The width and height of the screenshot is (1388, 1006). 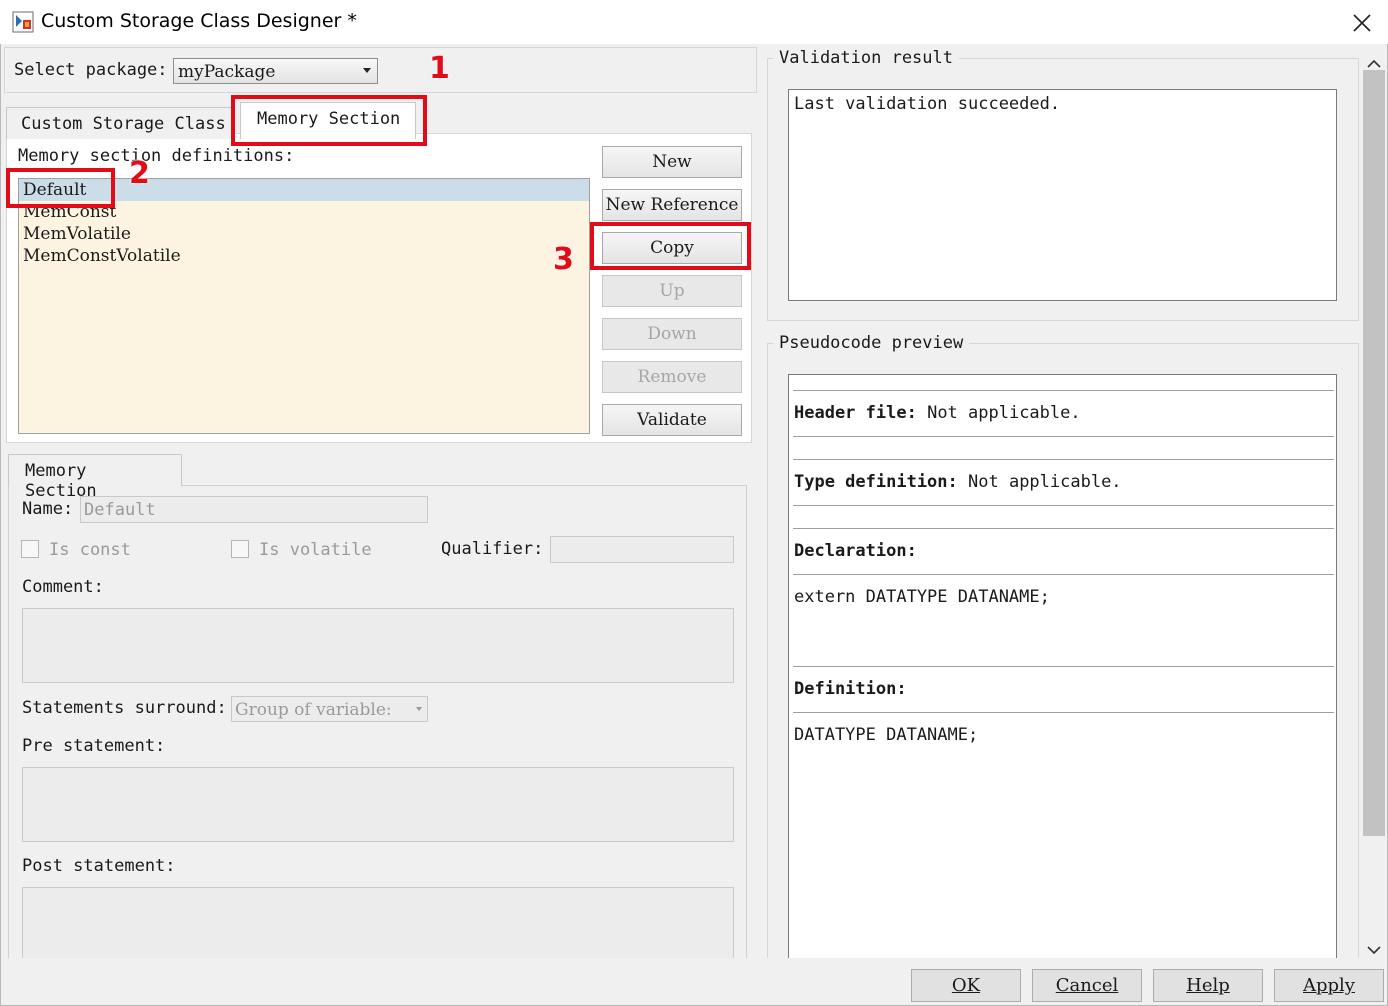 I want to click on list-item: Default, so click(x=304, y=190).